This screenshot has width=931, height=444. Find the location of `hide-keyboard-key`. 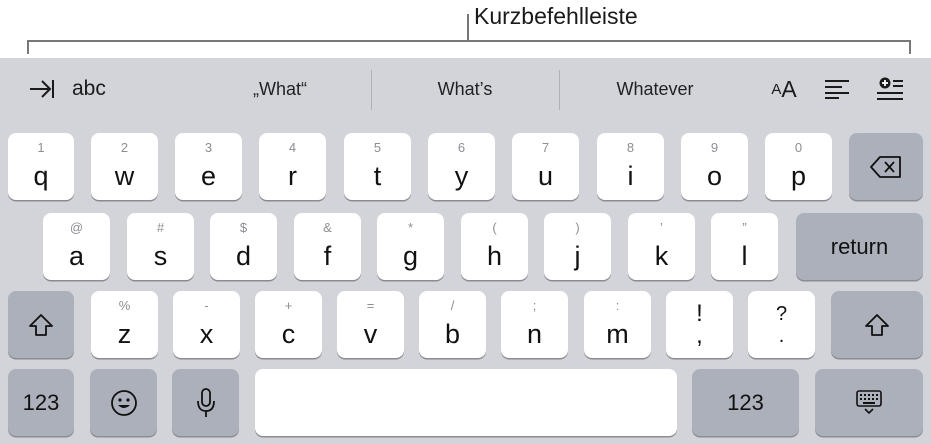

hide-keyboard-key is located at coordinates (869, 402).